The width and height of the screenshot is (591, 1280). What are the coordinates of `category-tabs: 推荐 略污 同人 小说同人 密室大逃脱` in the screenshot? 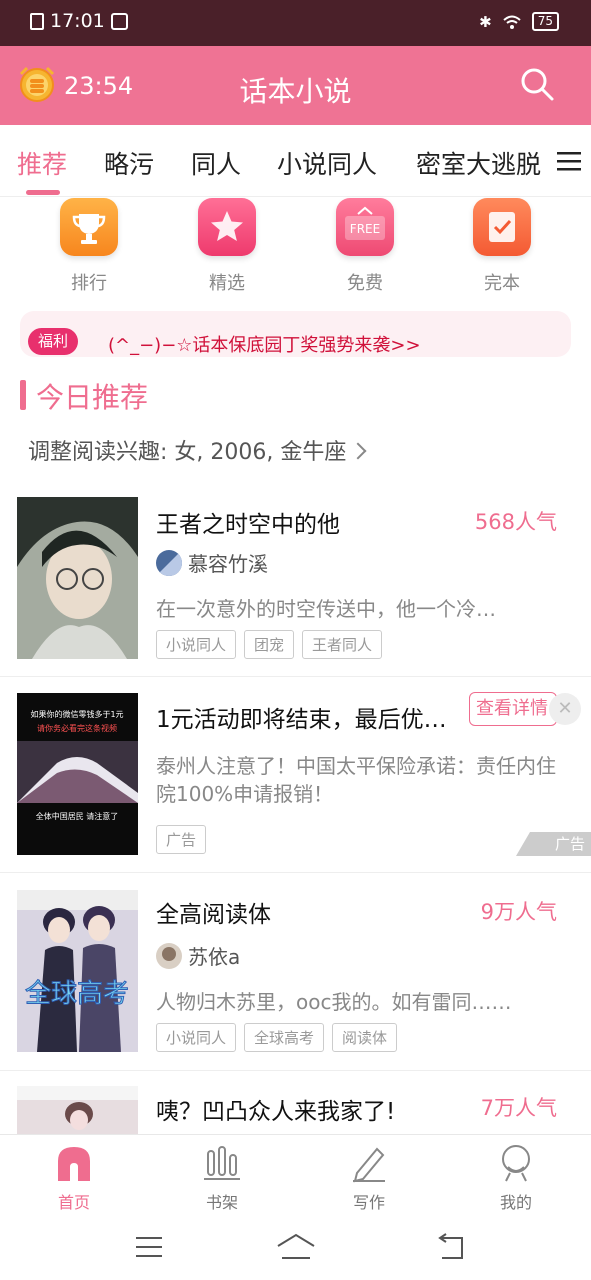 It's located at (295, 161).